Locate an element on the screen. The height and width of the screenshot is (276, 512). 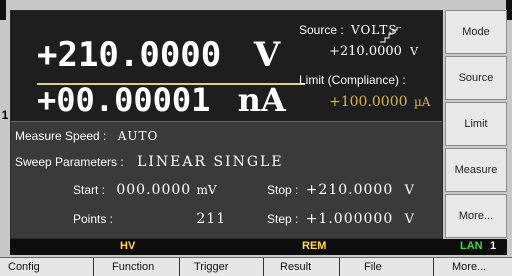
sweep-staircase-icon is located at coordinates (390, 35).